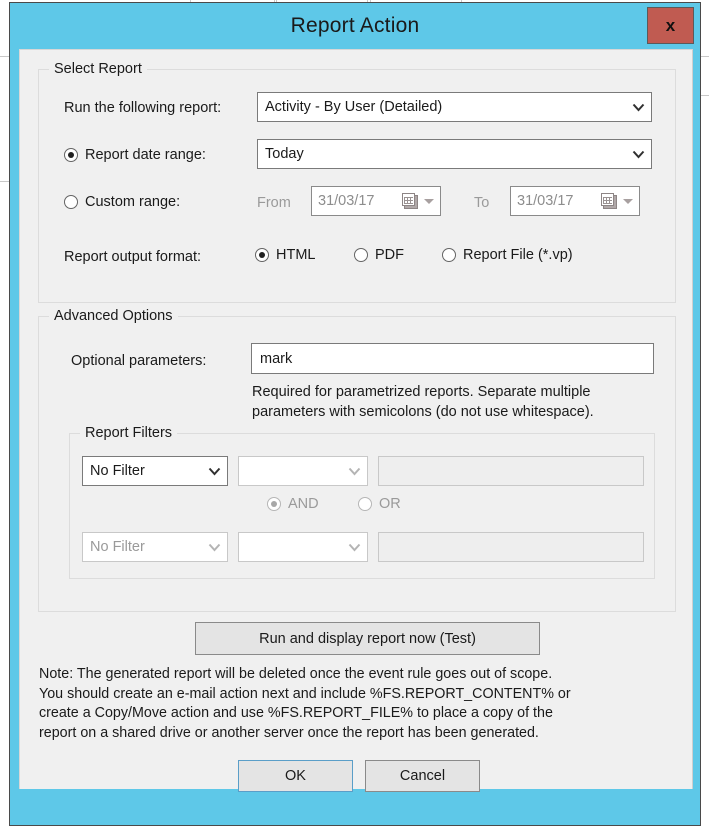 This screenshot has width=709, height=830. I want to click on custom-range-radio: Custom range:, so click(122, 202).